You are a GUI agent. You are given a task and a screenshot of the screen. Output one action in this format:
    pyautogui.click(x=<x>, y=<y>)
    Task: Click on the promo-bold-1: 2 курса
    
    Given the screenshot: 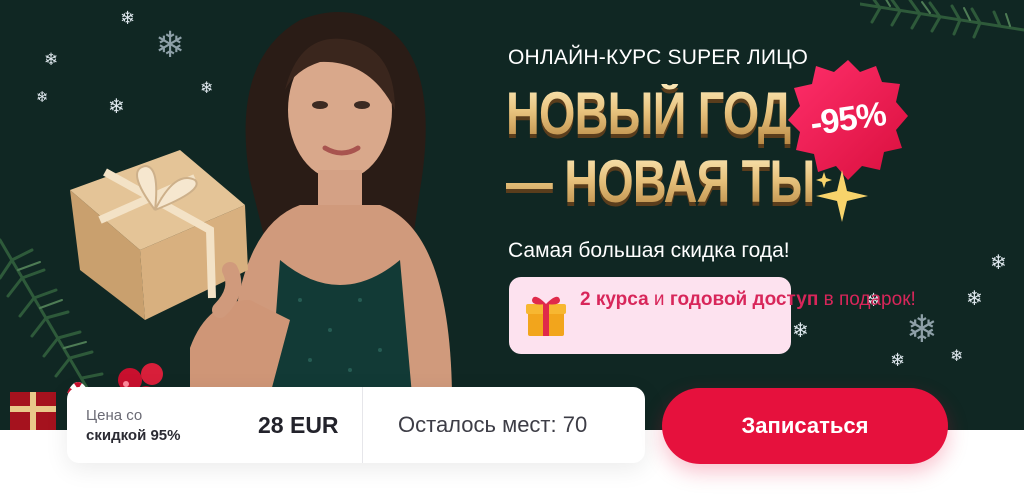 What is the action you would take?
    pyautogui.click(x=614, y=299)
    